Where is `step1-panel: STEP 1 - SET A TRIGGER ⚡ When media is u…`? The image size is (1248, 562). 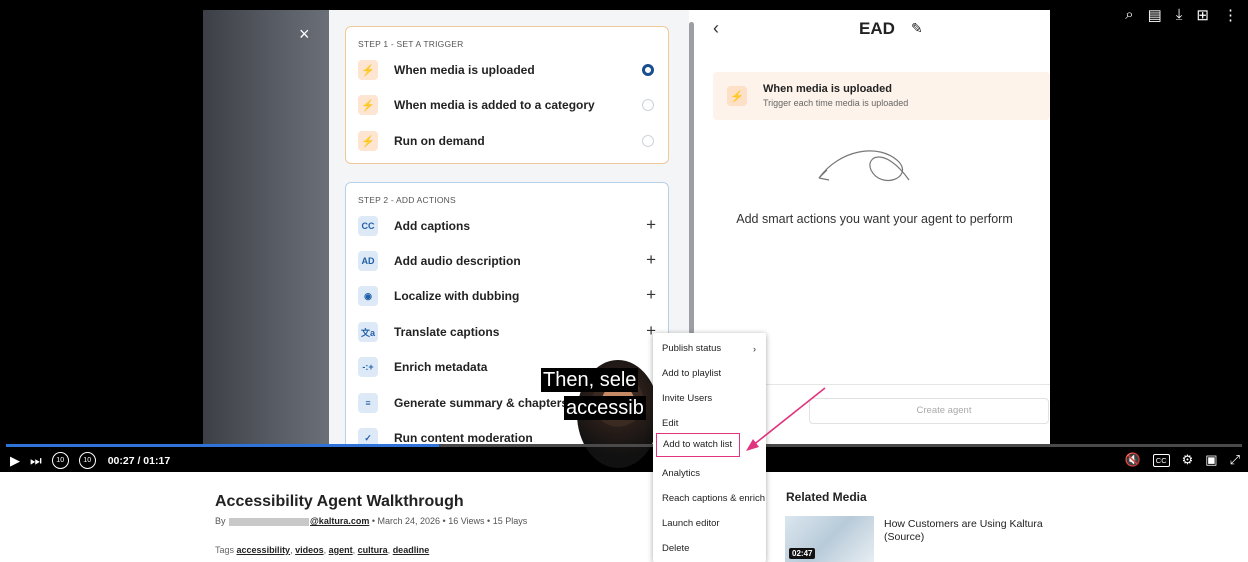
step1-panel: STEP 1 - SET A TRIGGER ⚡ When media is u… is located at coordinates (507, 95).